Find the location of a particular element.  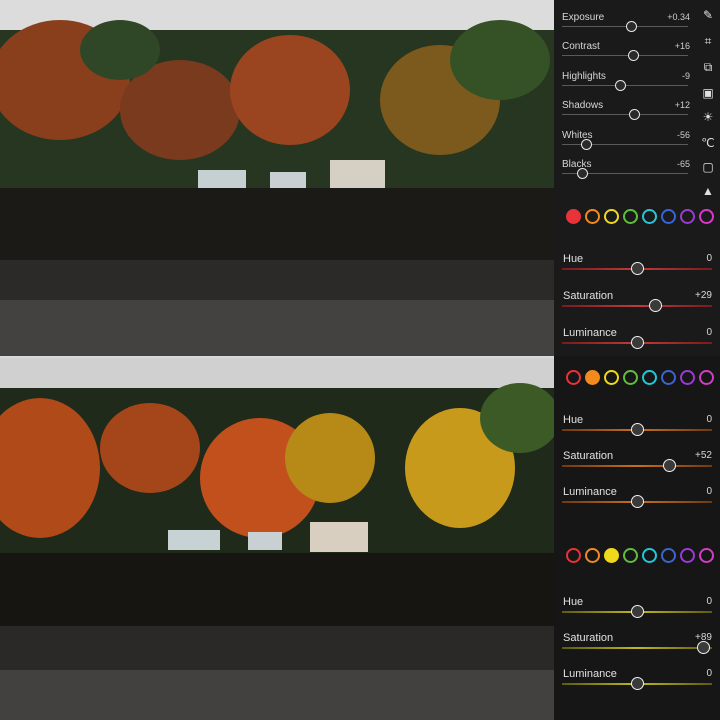

slider-label: Exposure is located at coordinates (583, 17).